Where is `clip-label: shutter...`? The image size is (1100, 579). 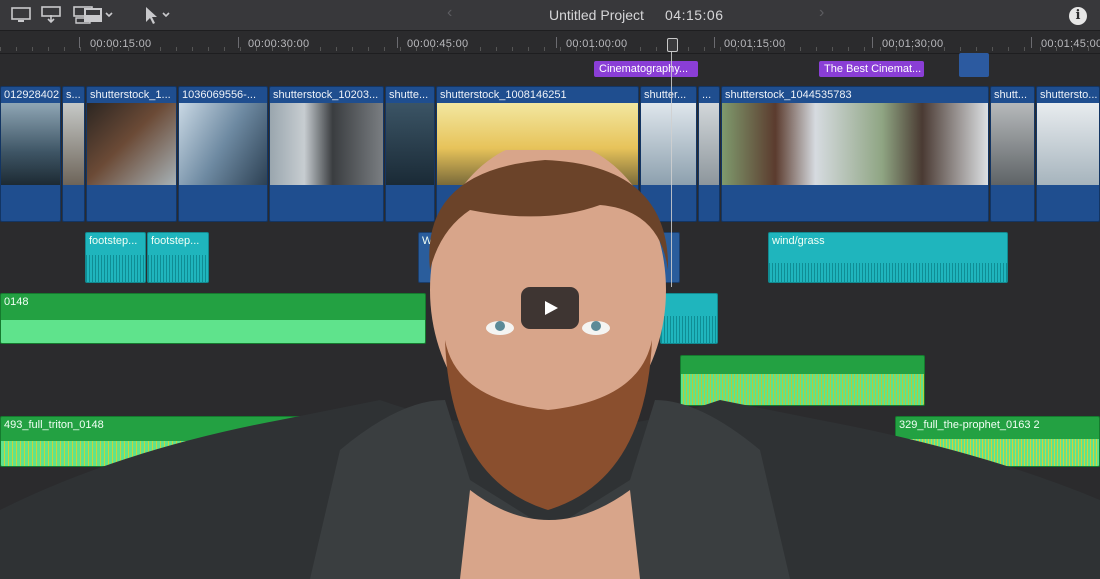 clip-label: shutter... is located at coordinates (665, 95).